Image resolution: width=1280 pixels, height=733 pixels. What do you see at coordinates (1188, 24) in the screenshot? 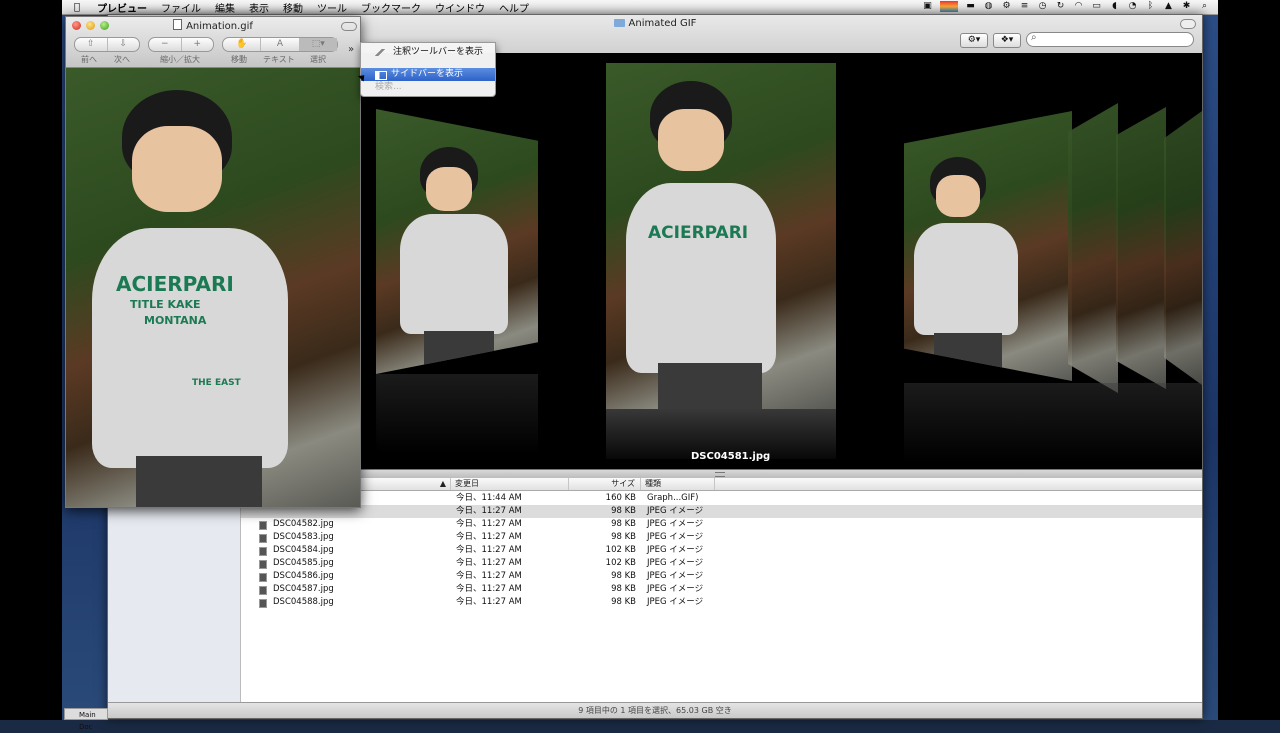
I see `toolbar-toggle-button` at bounding box center [1188, 24].